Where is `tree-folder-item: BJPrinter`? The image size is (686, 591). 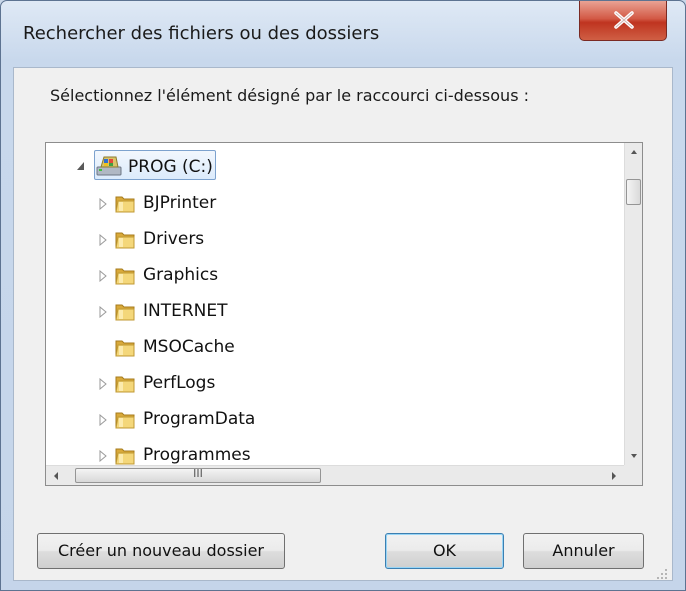
tree-folder-item: BJPrinter is located at coordinates (331, 204).